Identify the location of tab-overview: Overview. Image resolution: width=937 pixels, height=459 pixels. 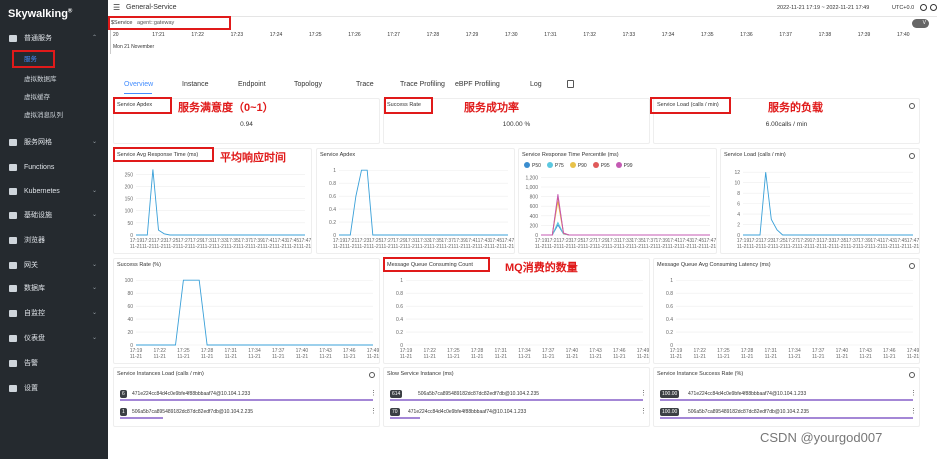
(138, 84).